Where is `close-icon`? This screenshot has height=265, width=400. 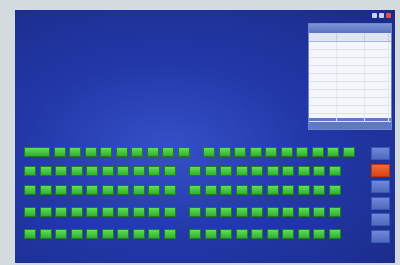 close-icon is located at coordinates (388, 15).